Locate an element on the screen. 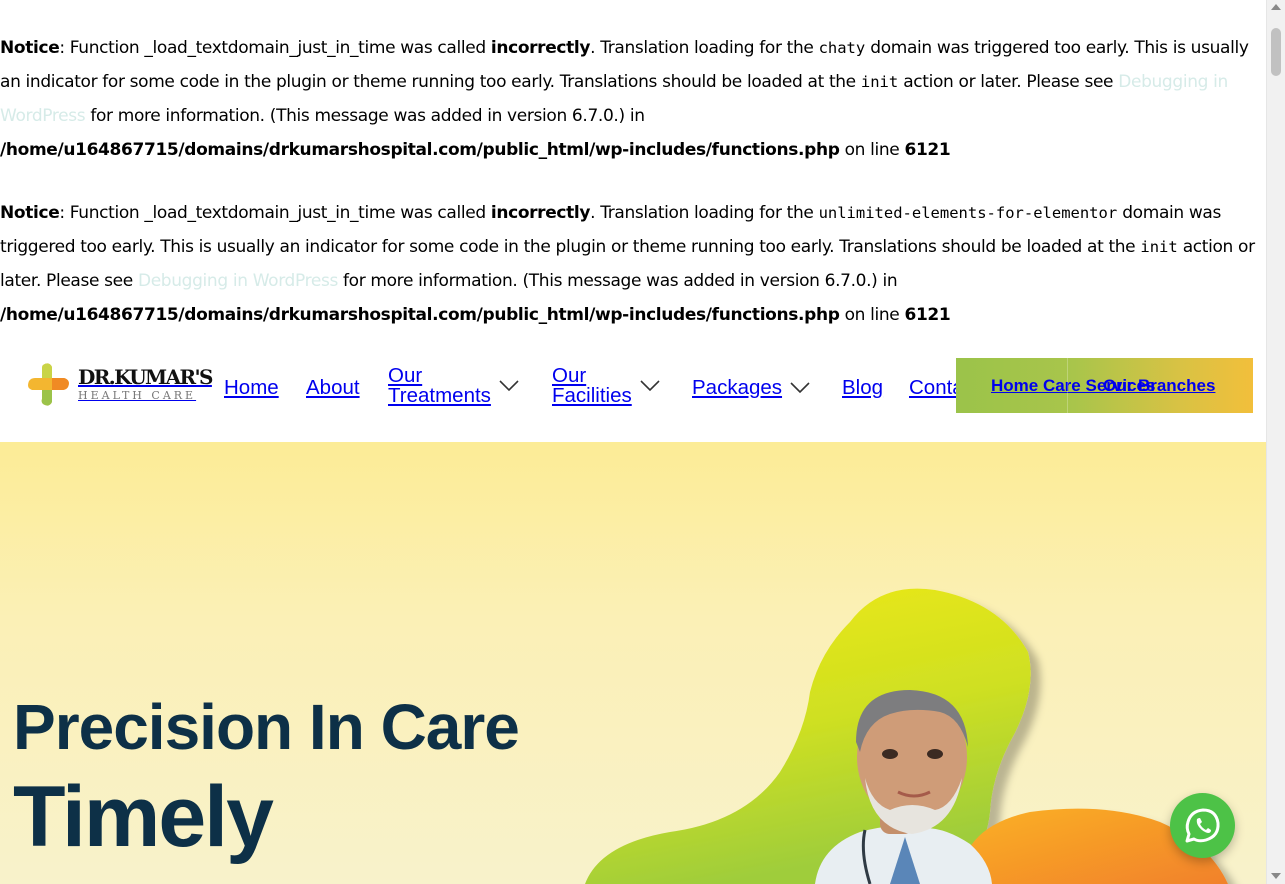 The image size is (1285, 884). nav-our-facilities: Our Facilities is located at coordinates (606, 386).